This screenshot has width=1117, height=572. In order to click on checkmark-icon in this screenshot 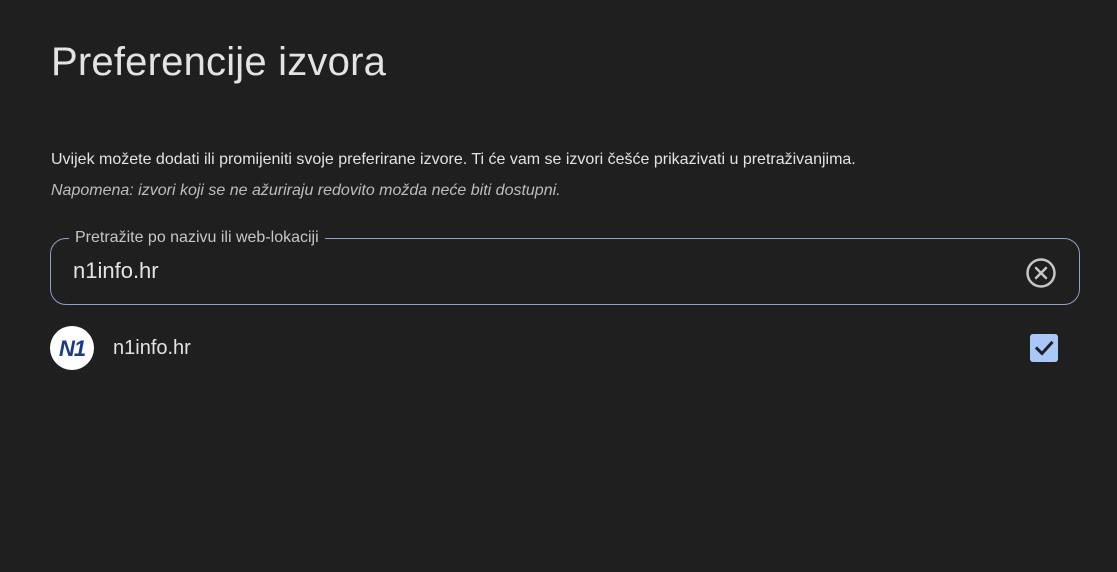, I will do `click(1044, 348)`.